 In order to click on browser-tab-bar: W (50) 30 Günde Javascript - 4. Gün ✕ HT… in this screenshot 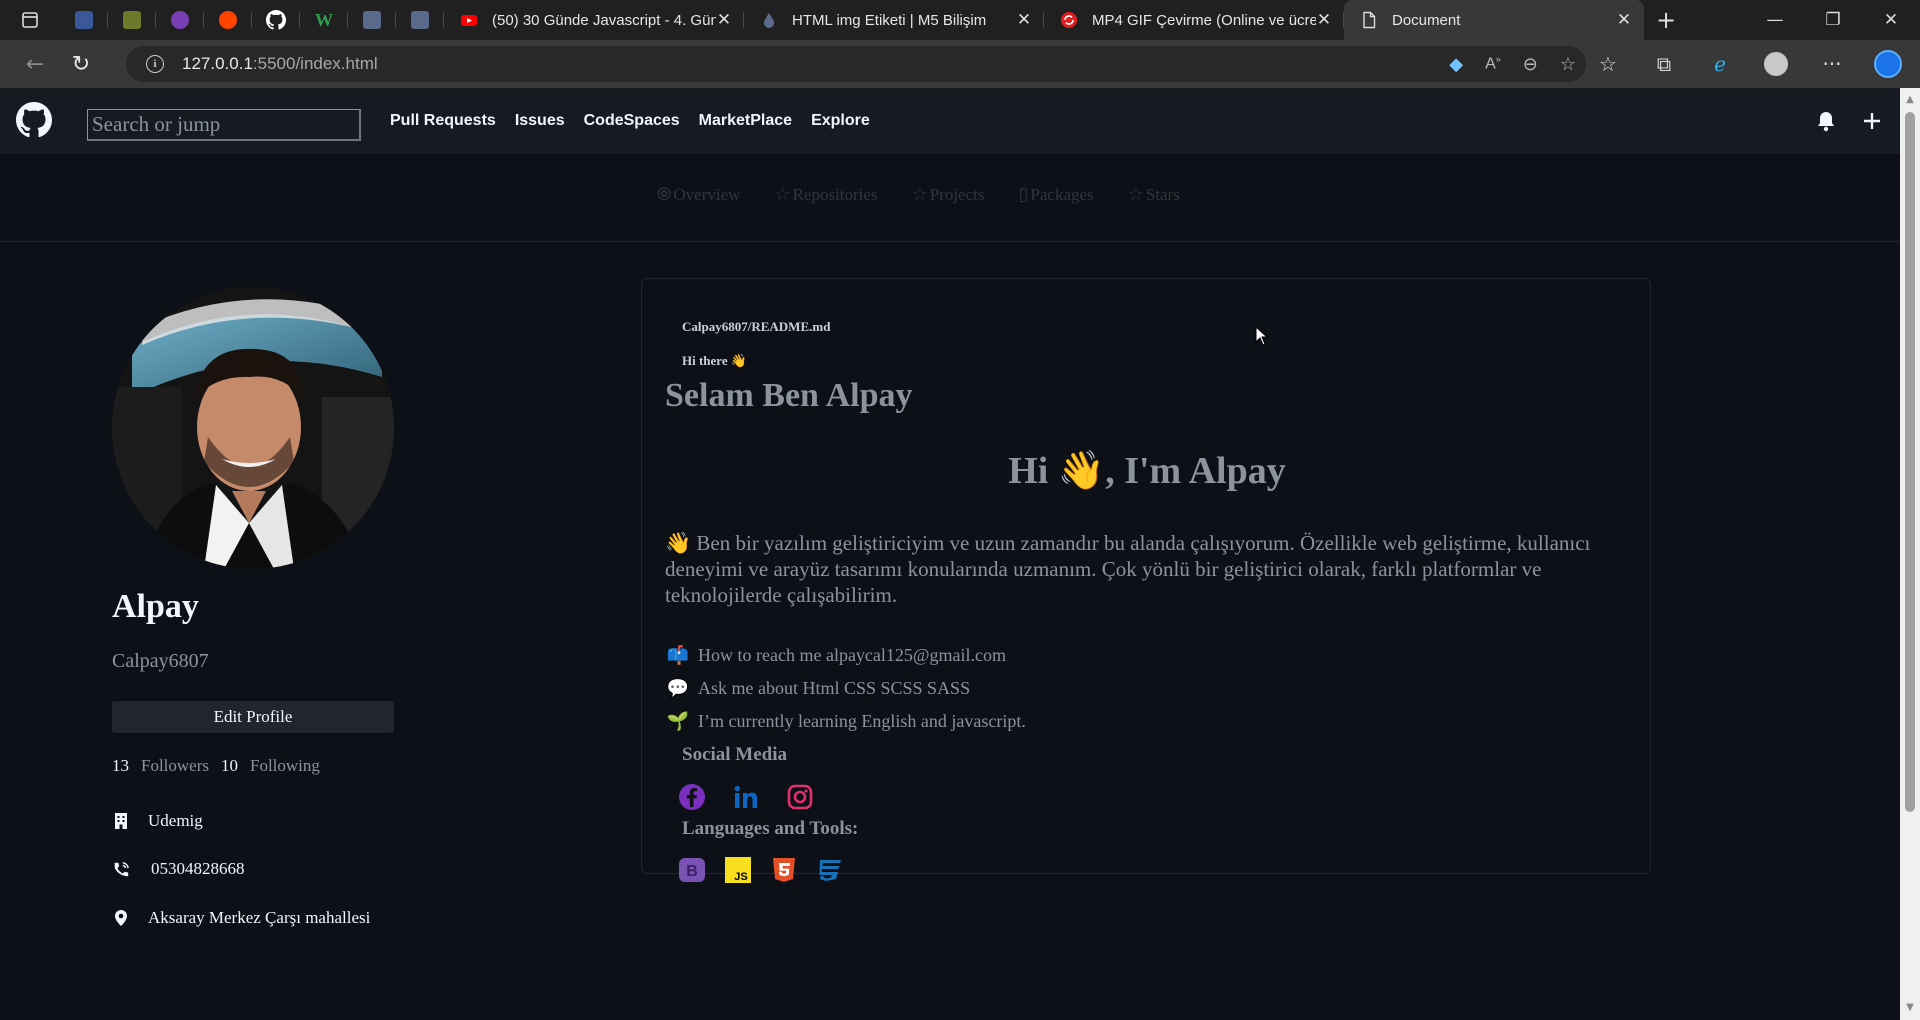, I will do `click(960, 20)`.